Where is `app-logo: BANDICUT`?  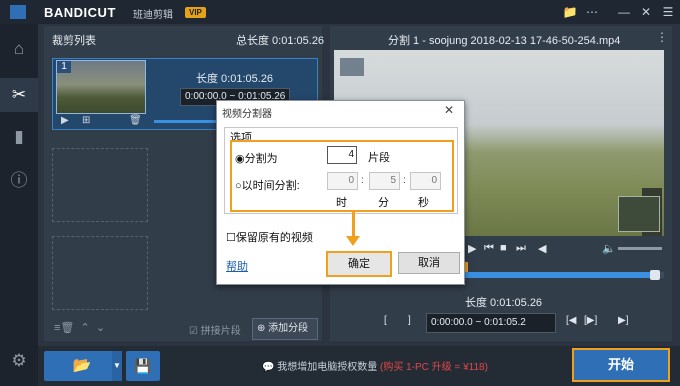
app-logo: BANDICUT is located at coordinates (80, 12).